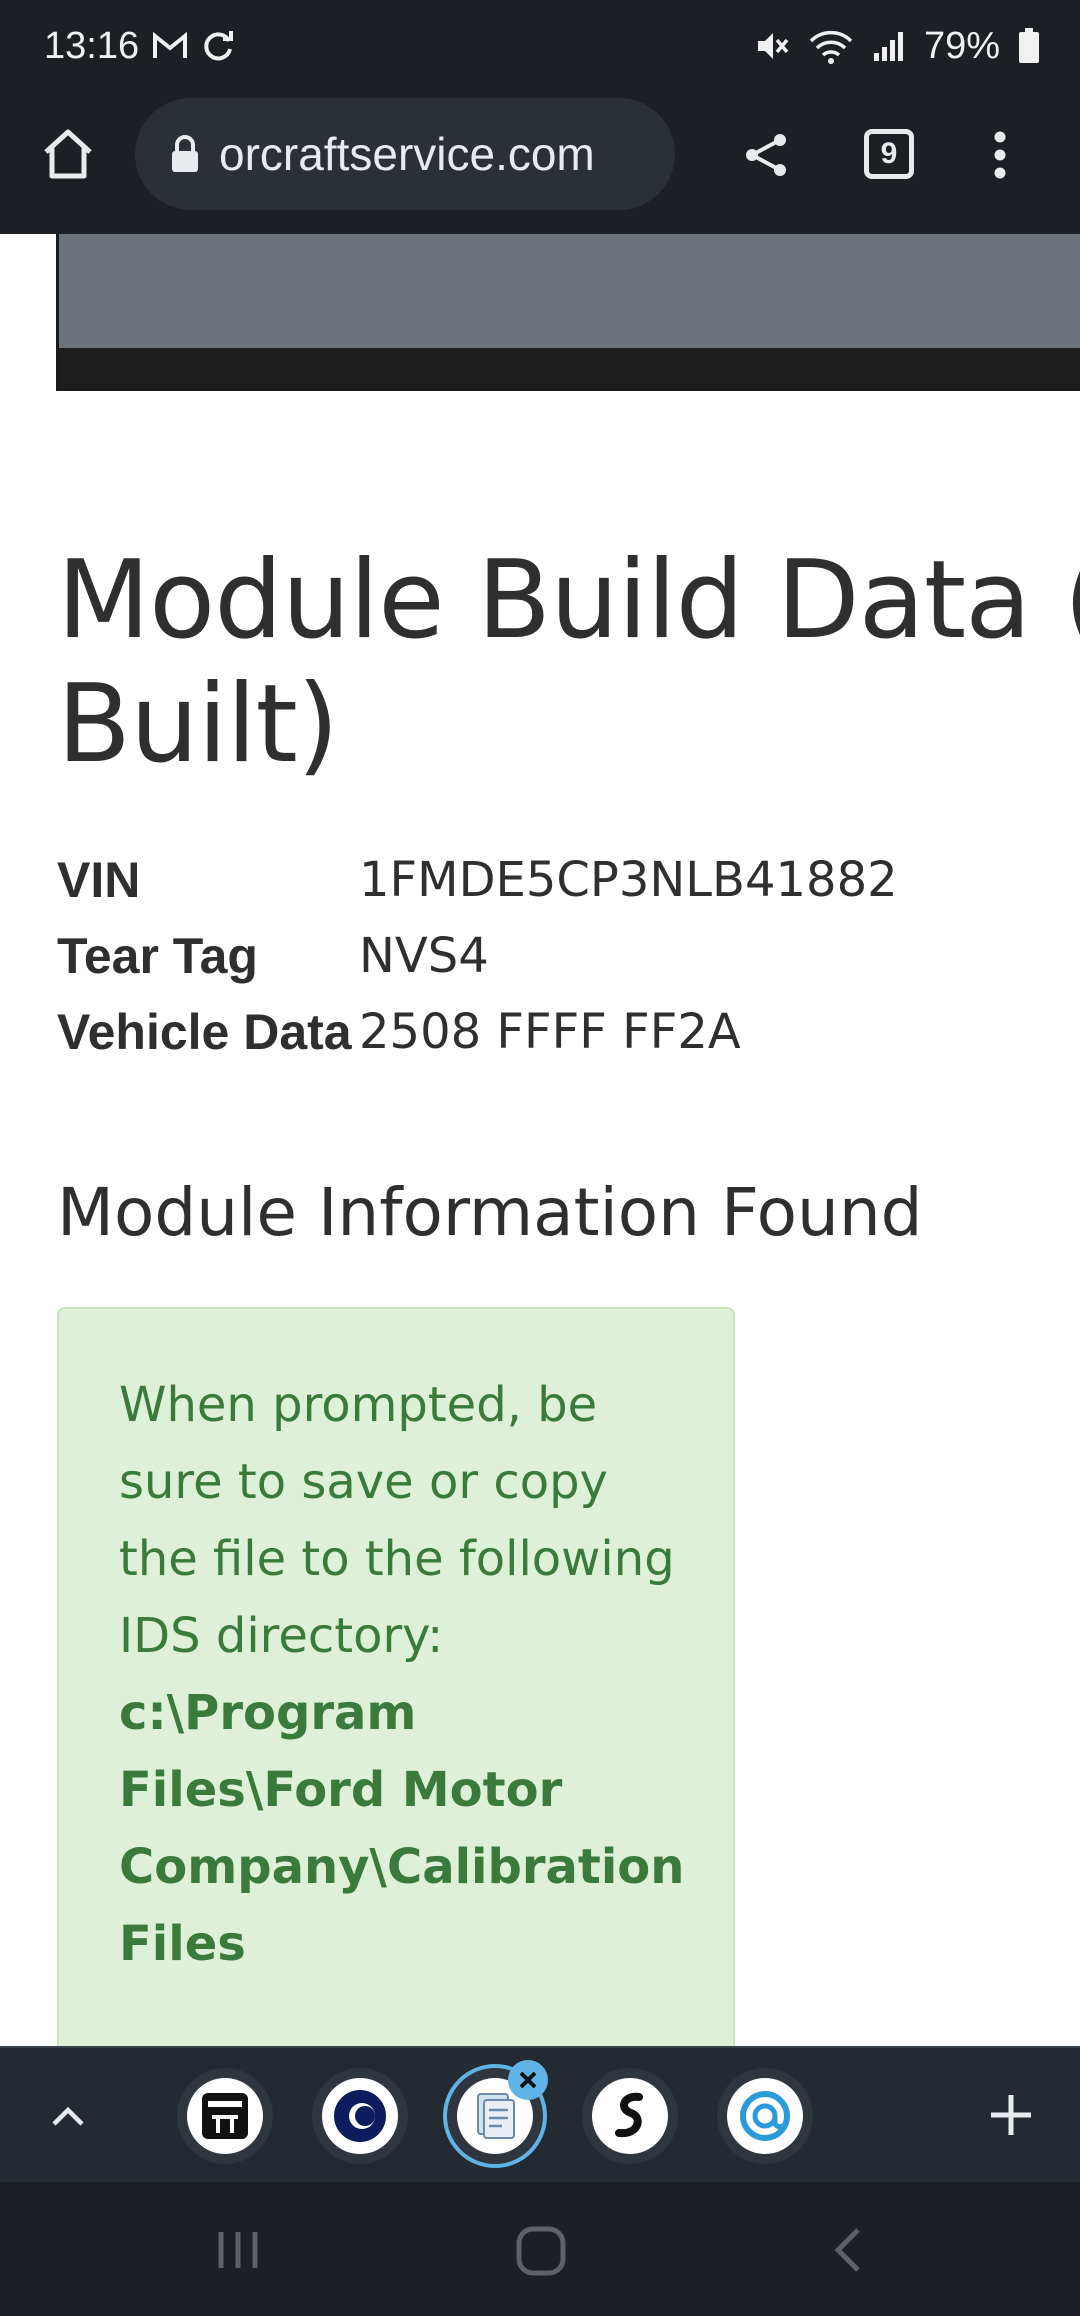 The height and width of the screenshot is (2316, 1080). What do you see at coordinates (767, 155) in the screenshot?
I see `share-icon` at bounding box center [767, 155].